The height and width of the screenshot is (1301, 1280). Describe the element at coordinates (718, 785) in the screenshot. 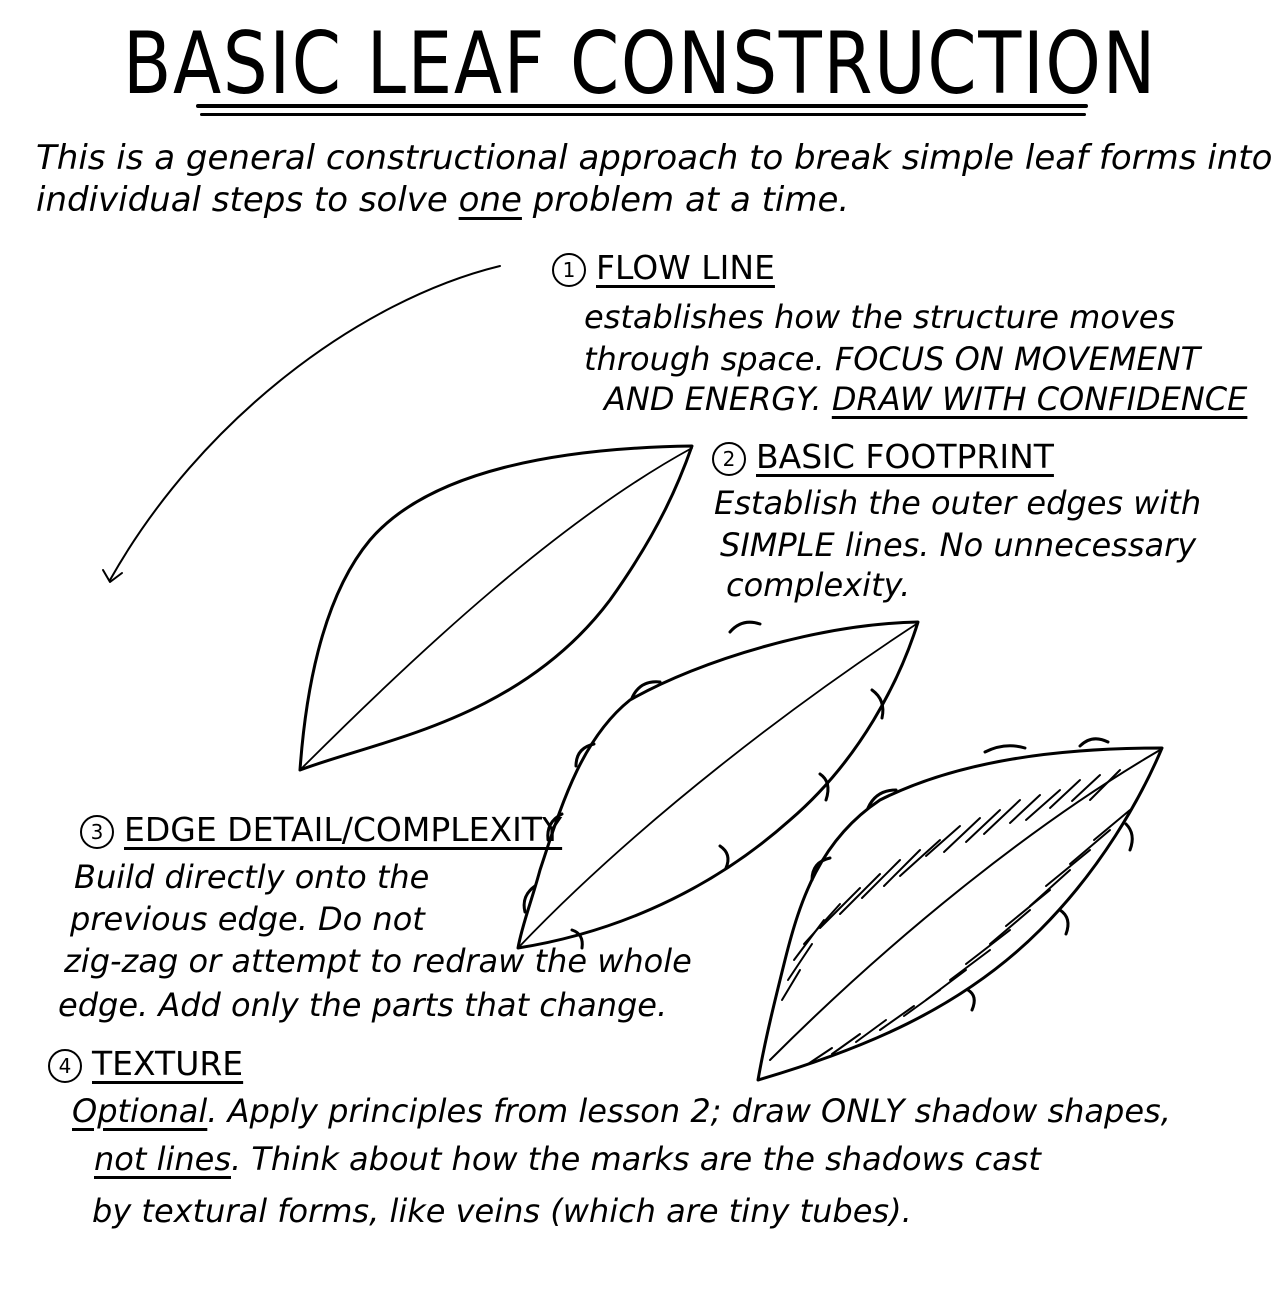

I see `edge-detail-leaf` at that location.